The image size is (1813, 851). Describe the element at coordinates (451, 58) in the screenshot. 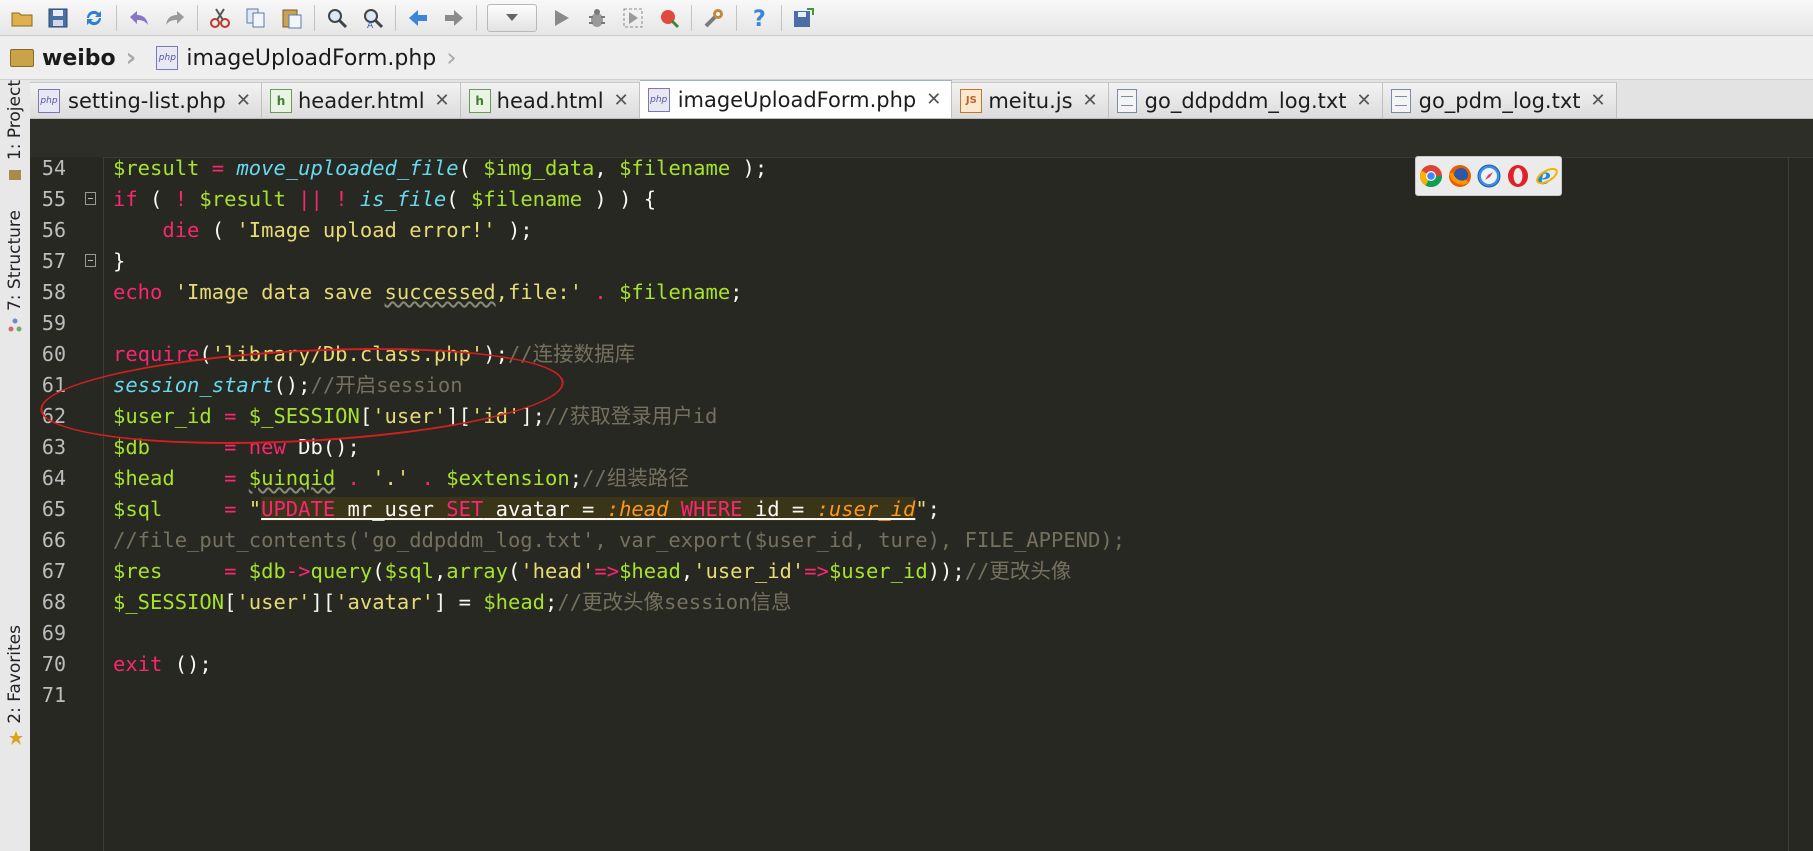

I see `chevron-right-icon: ›` at that location.